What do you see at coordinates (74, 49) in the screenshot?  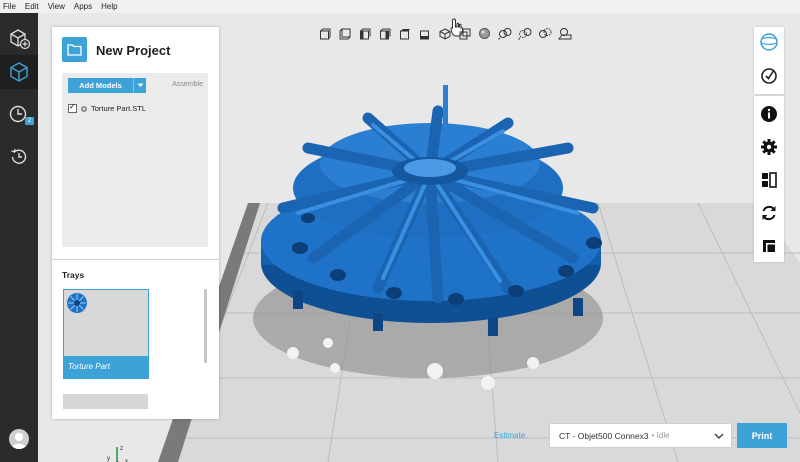 I see `folder-icon` at bounding box center [74, 49].